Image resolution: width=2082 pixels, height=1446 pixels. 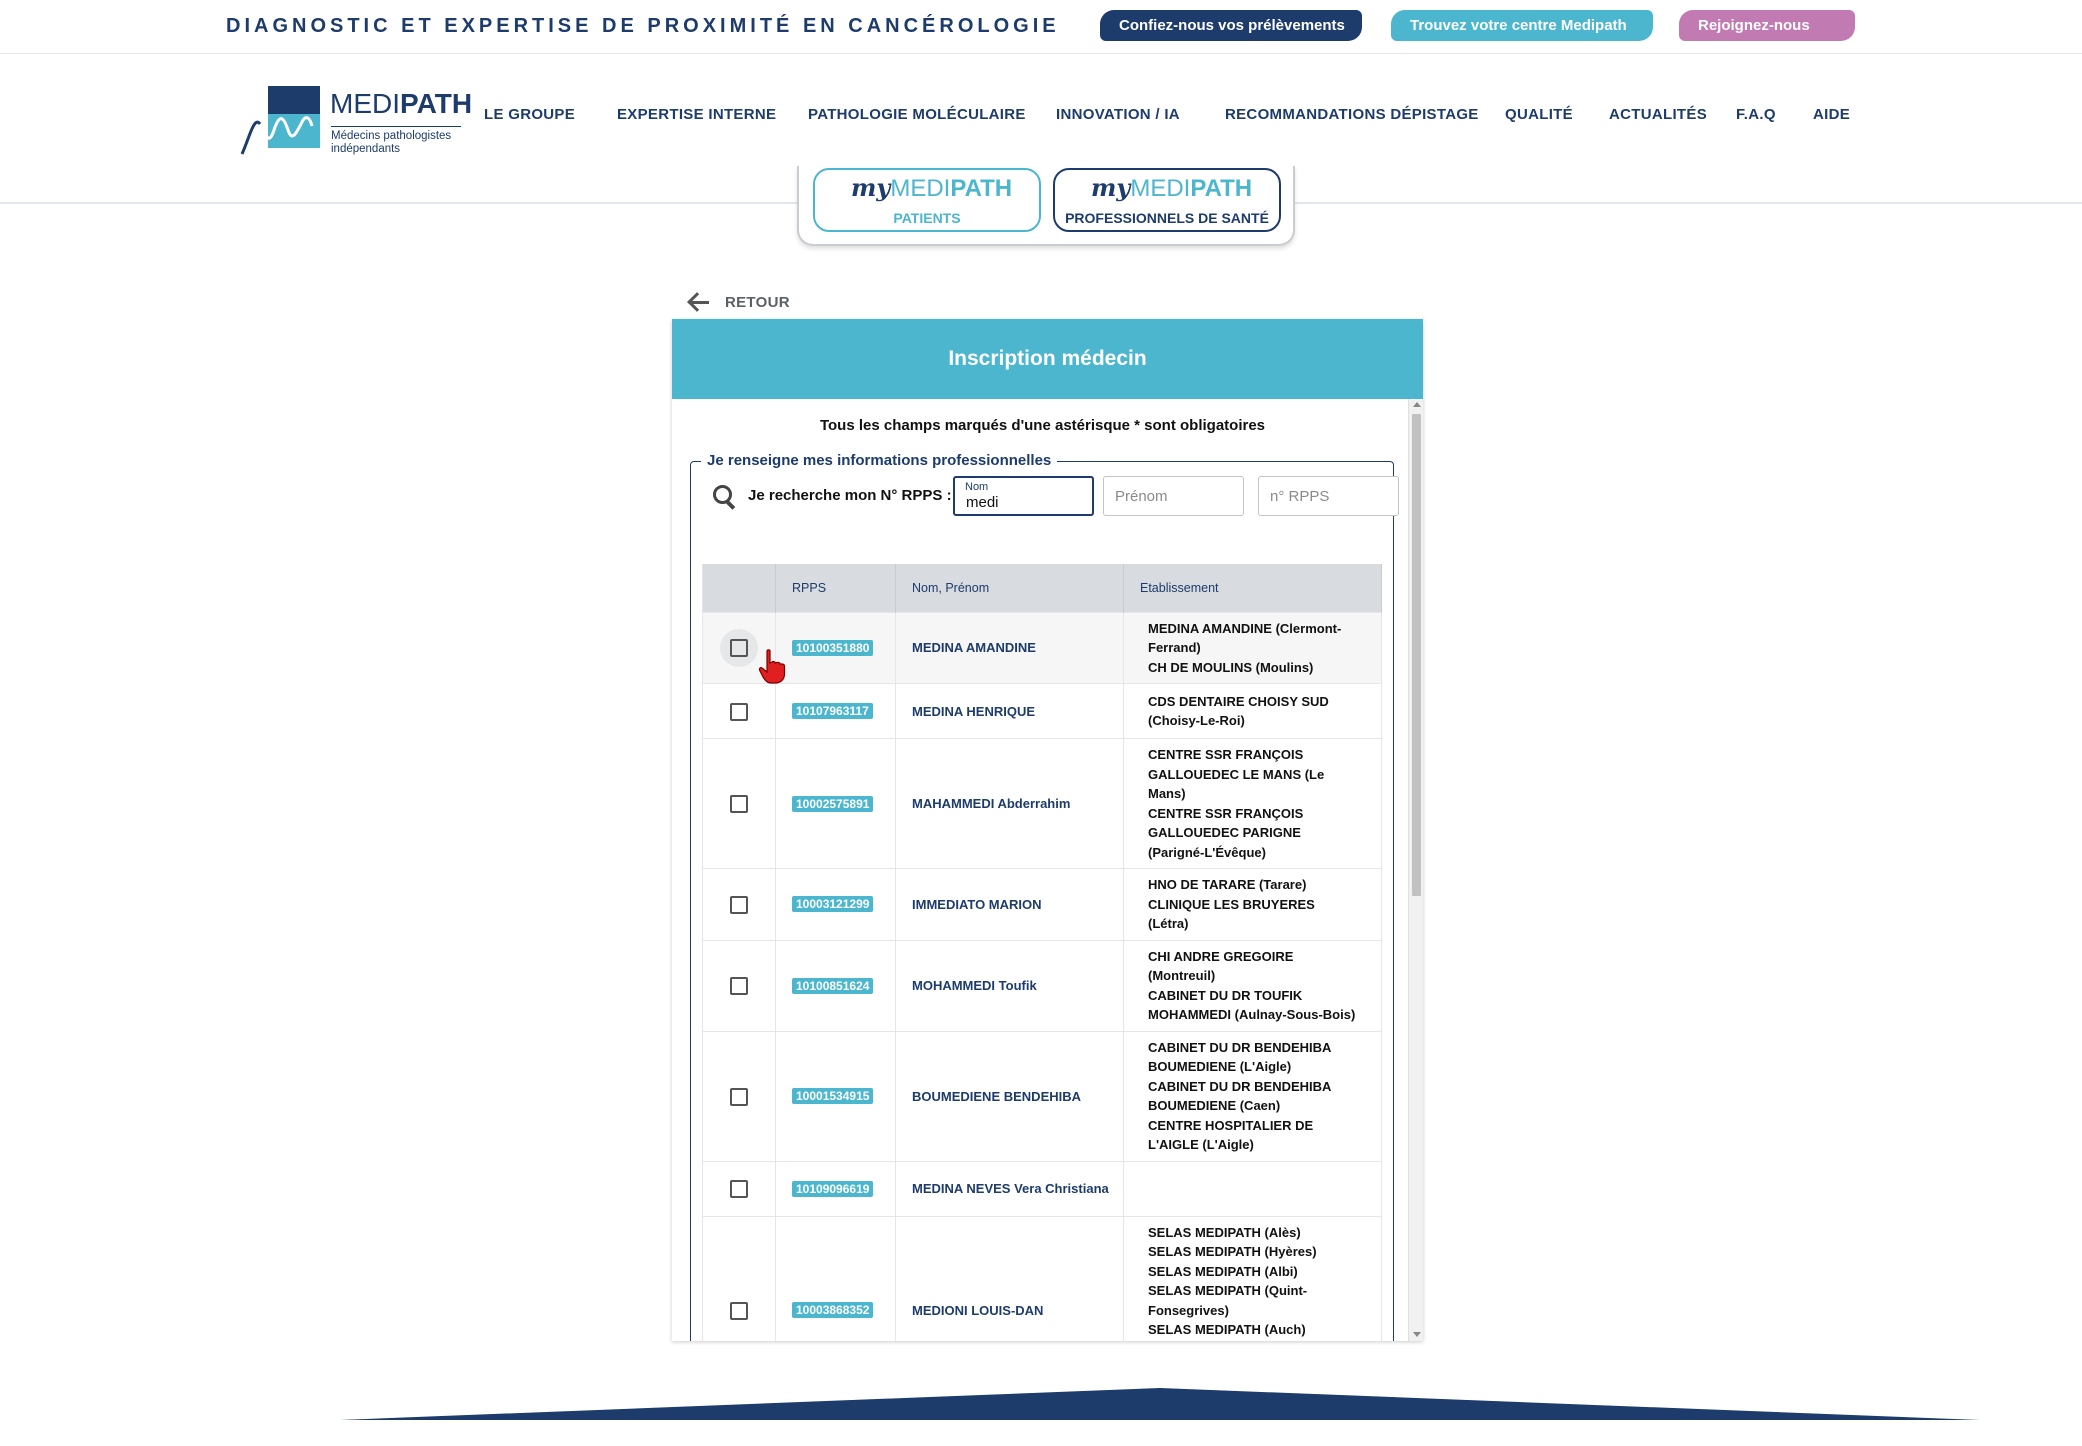 I want to click on row-rpps-cell: 10109096619, so click(x=835, y=1188).